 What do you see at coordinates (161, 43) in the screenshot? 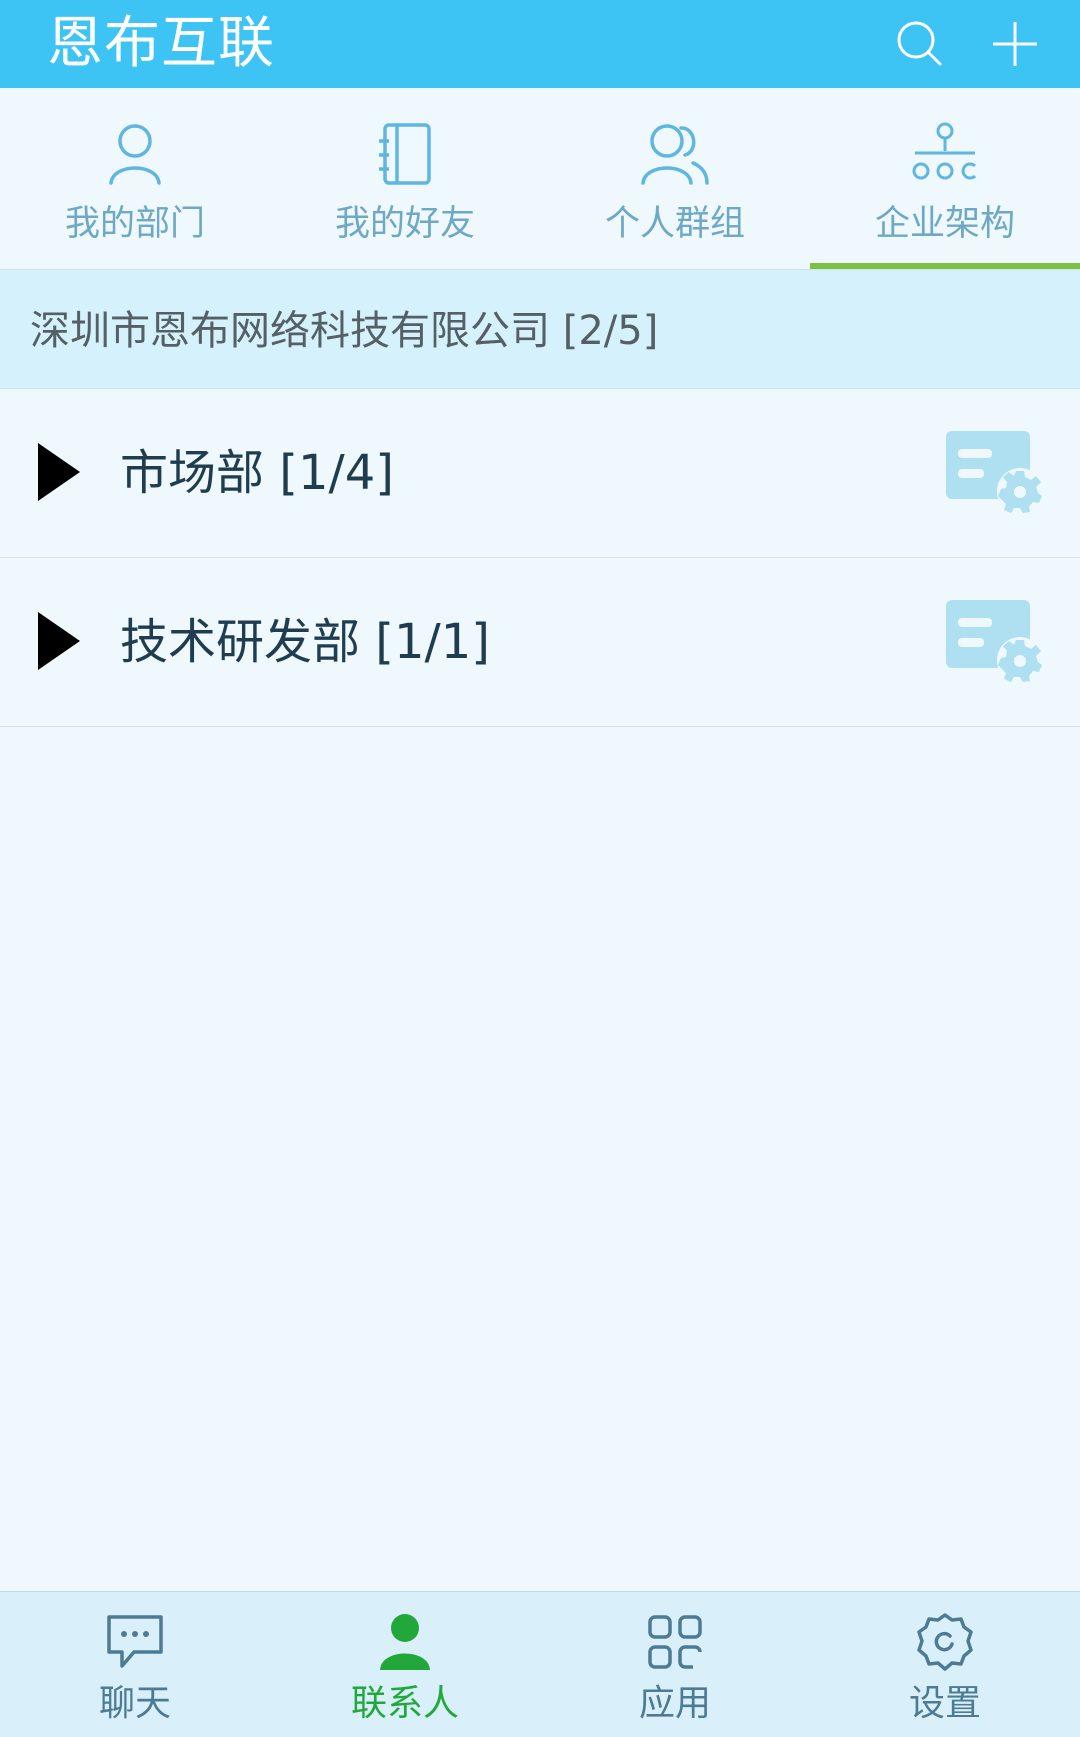
I see `app-title: 恩布互联` at bounding box center [161, 43].